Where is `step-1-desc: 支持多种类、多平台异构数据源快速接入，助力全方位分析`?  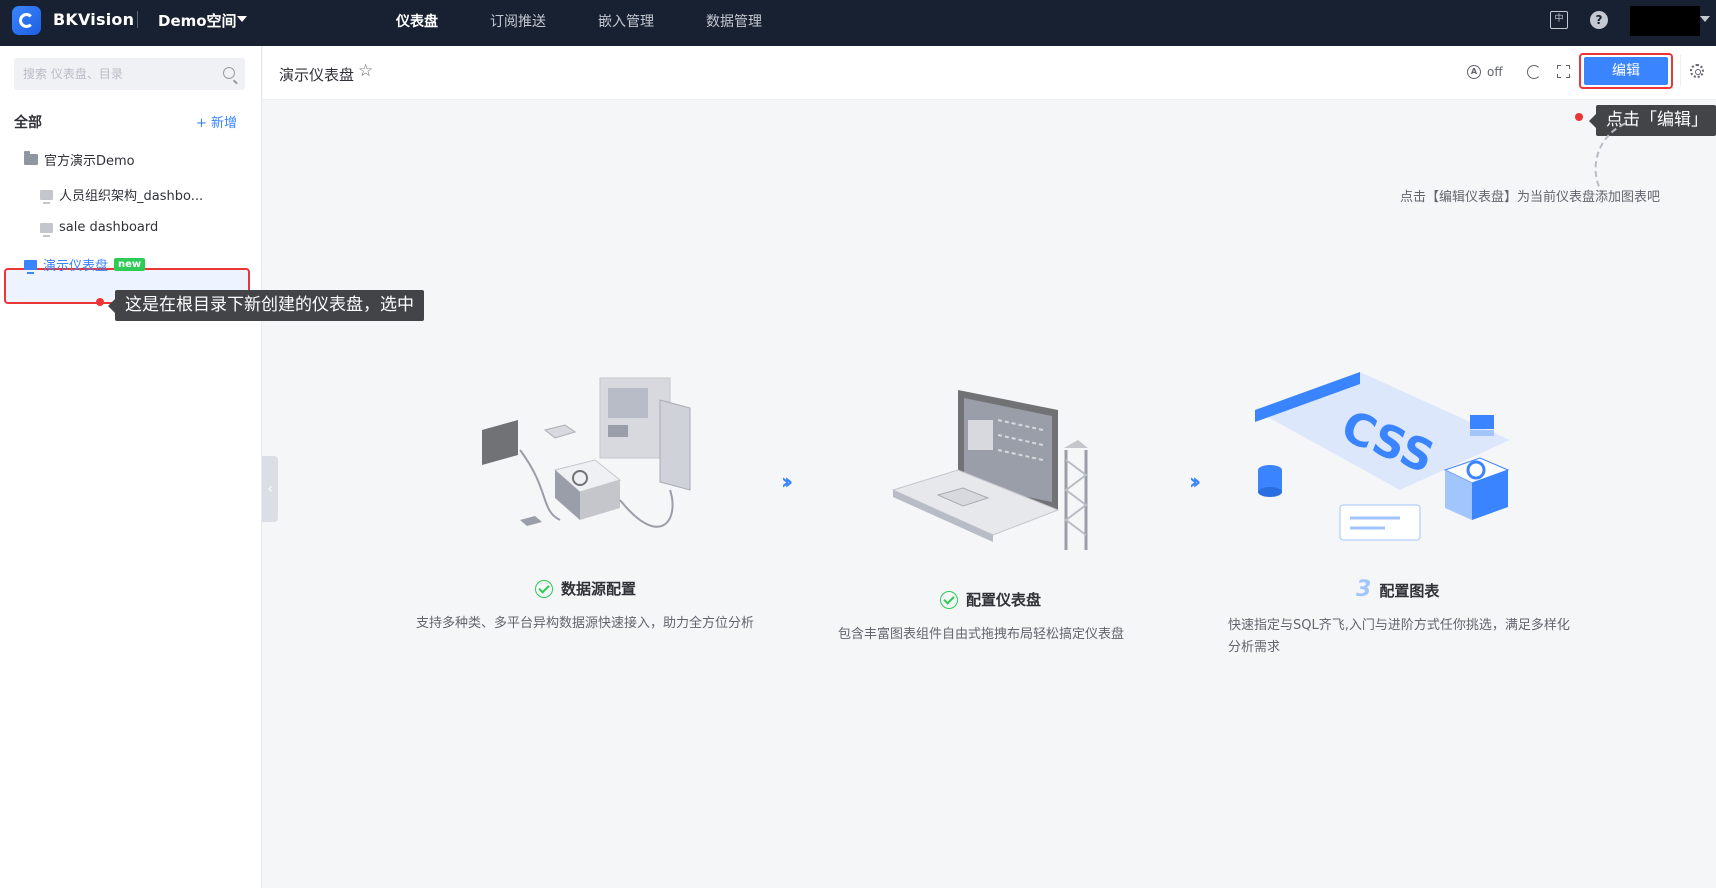 step-1-desc: 支持多种类、多平台异构数据源快速接入，助力全方位分析 is located at coordinates (585, 623).